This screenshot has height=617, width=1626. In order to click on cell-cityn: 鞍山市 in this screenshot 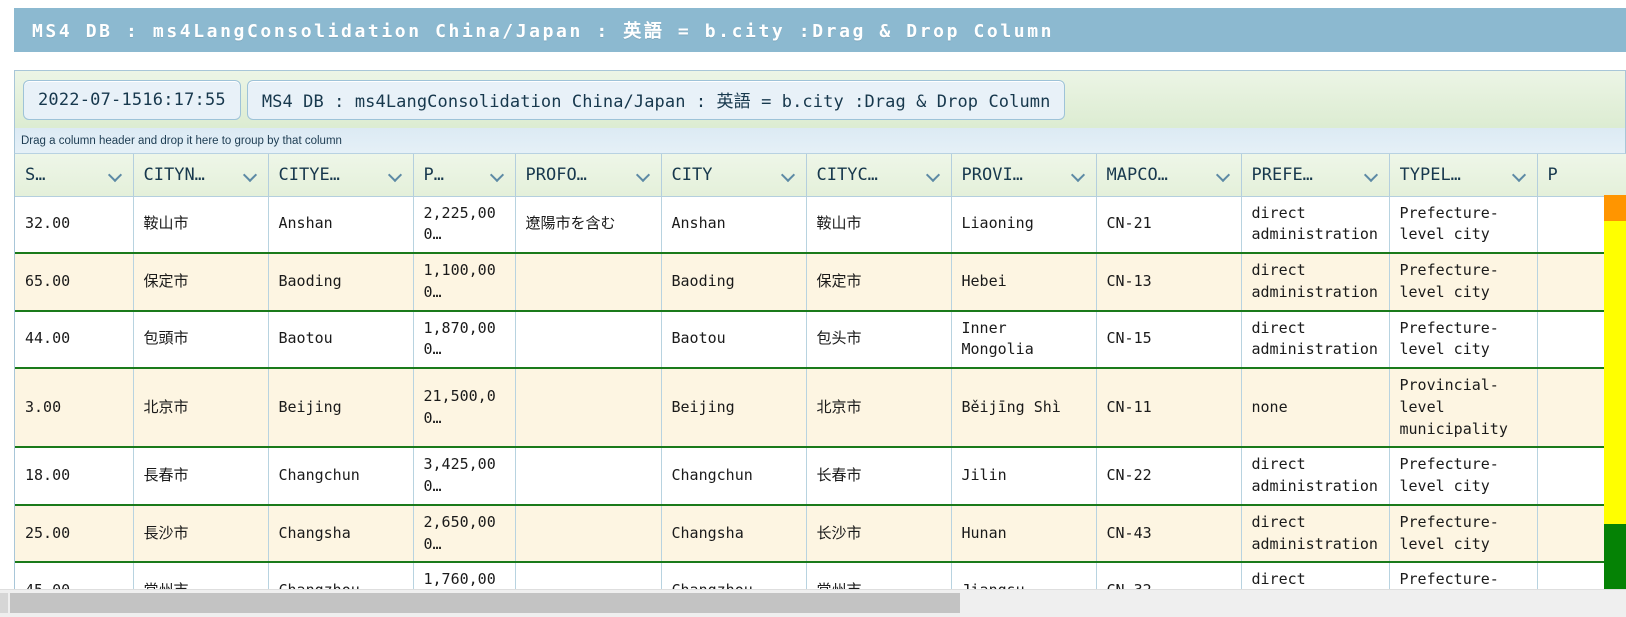, I will do `click(201, 224)`.